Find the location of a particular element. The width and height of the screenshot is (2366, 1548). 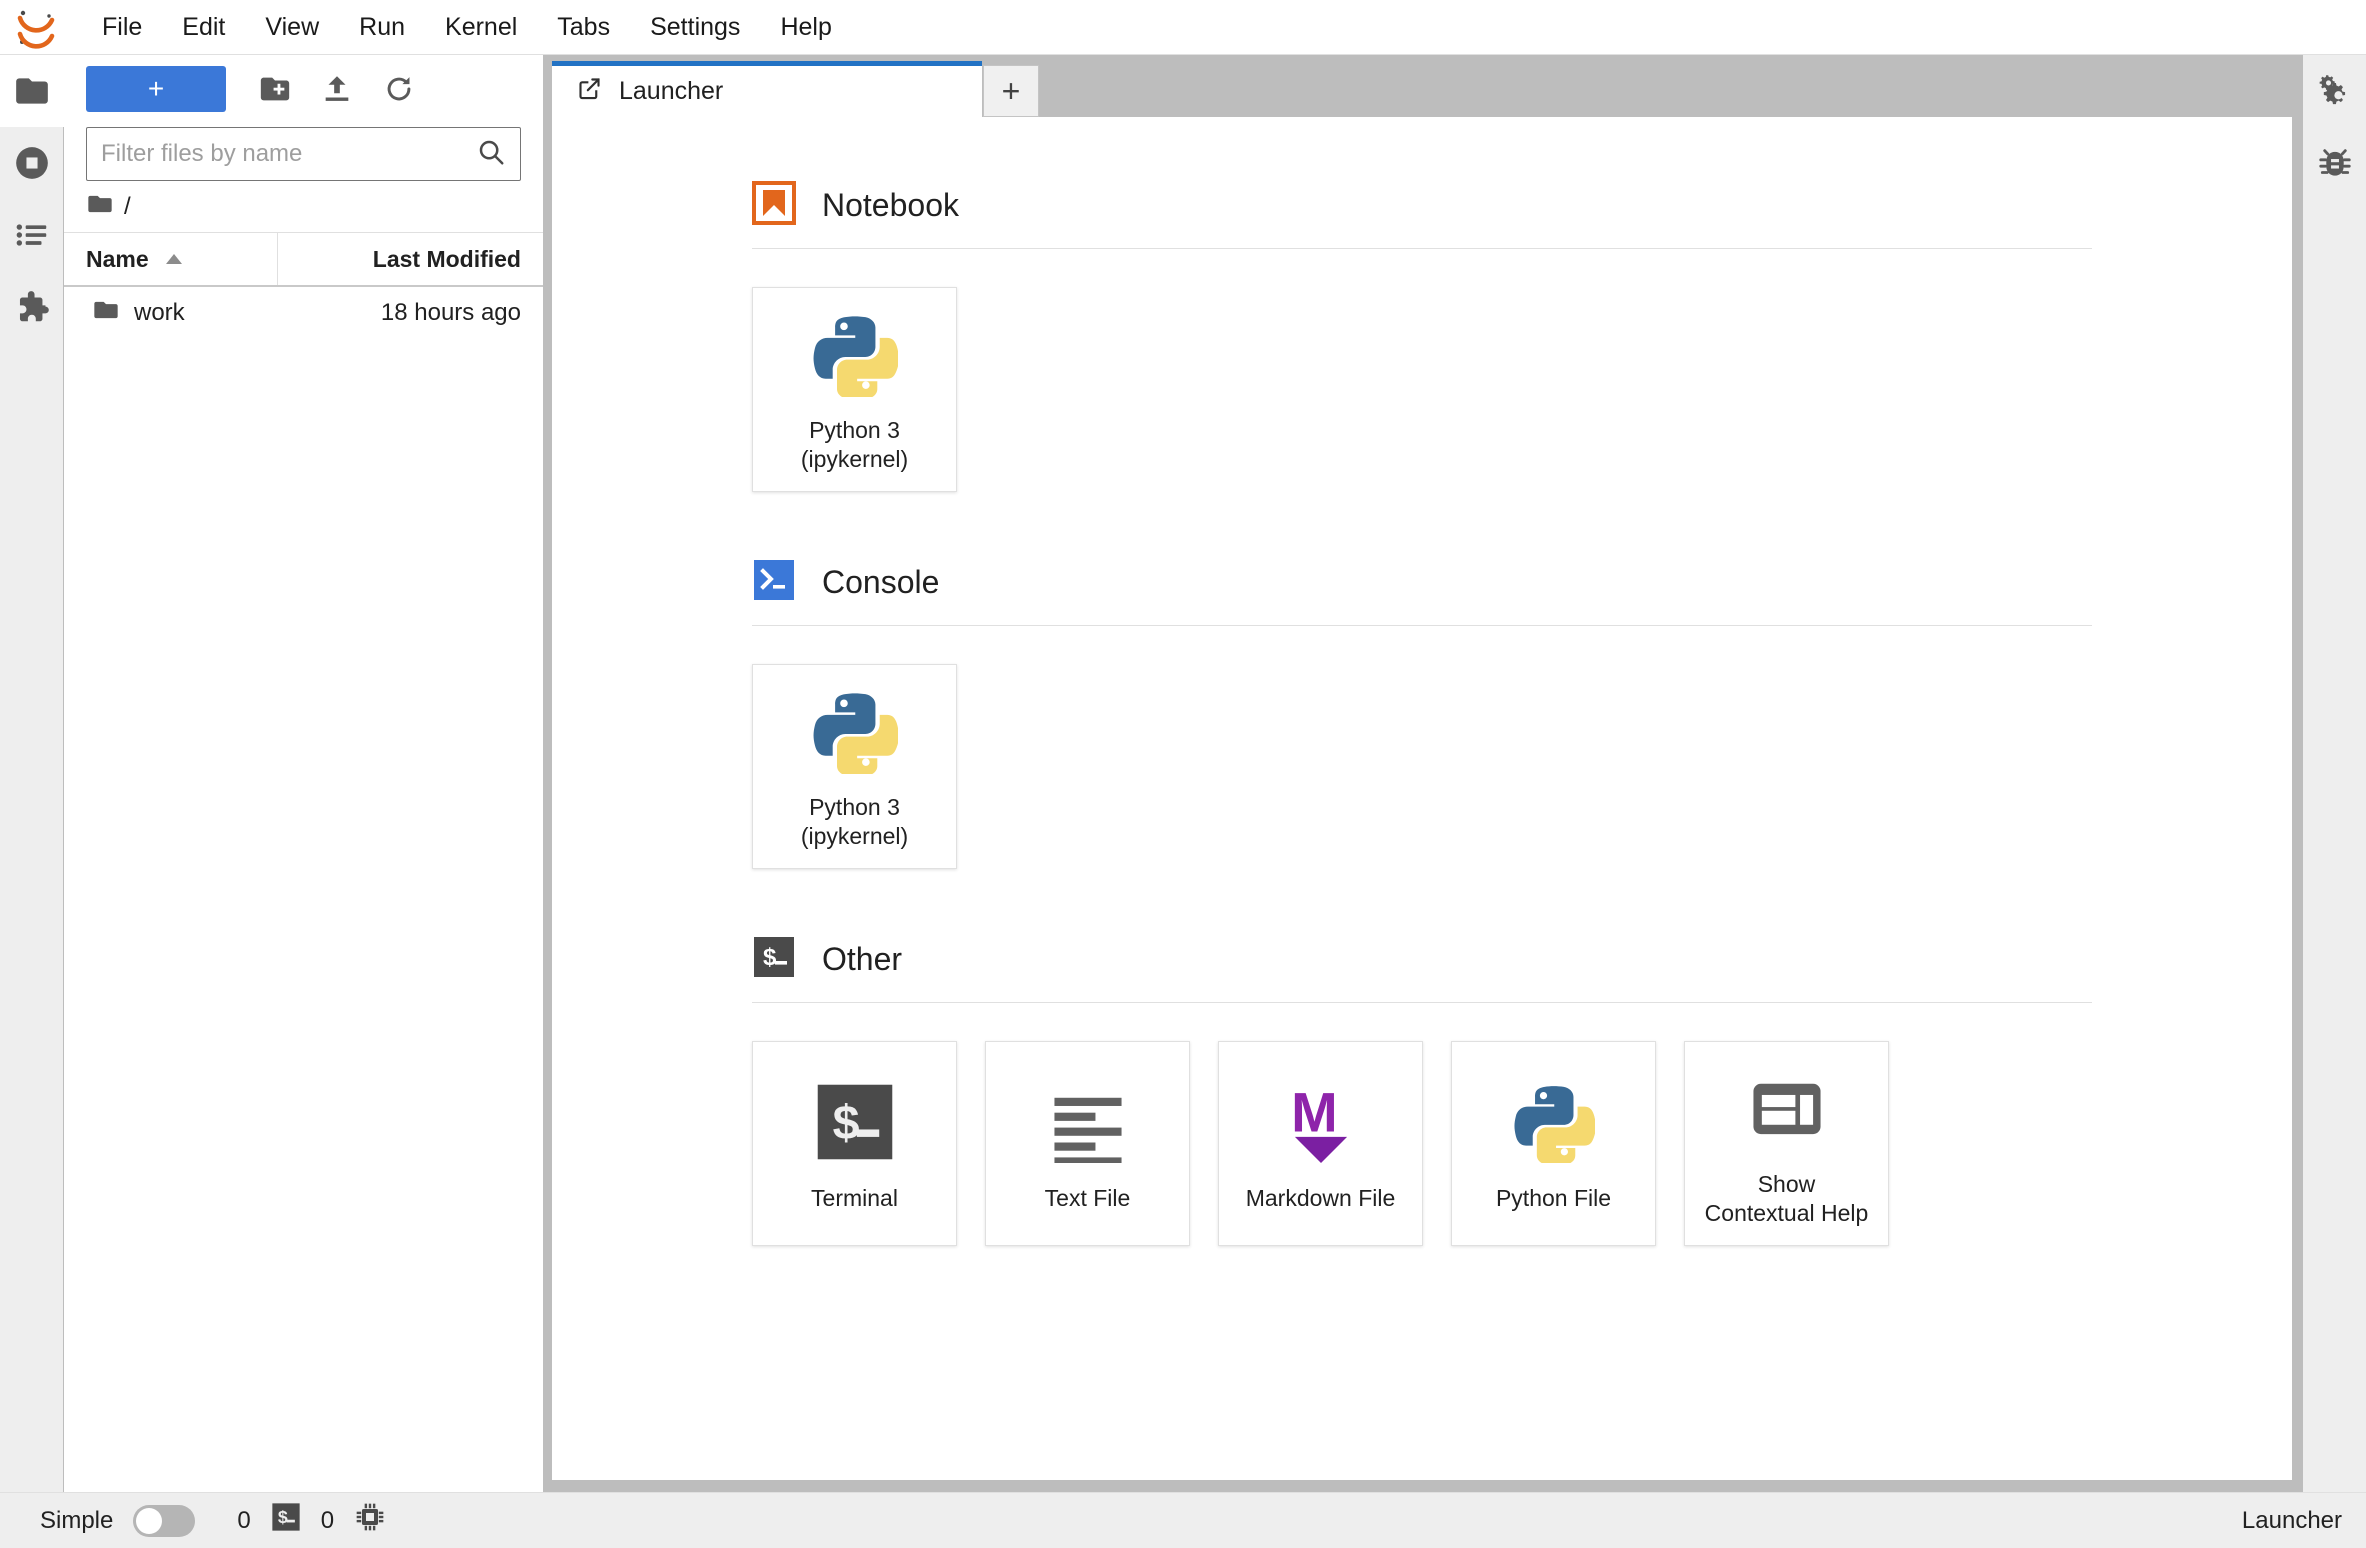

section-header-console: Console is located at coordinates (1422, 580).